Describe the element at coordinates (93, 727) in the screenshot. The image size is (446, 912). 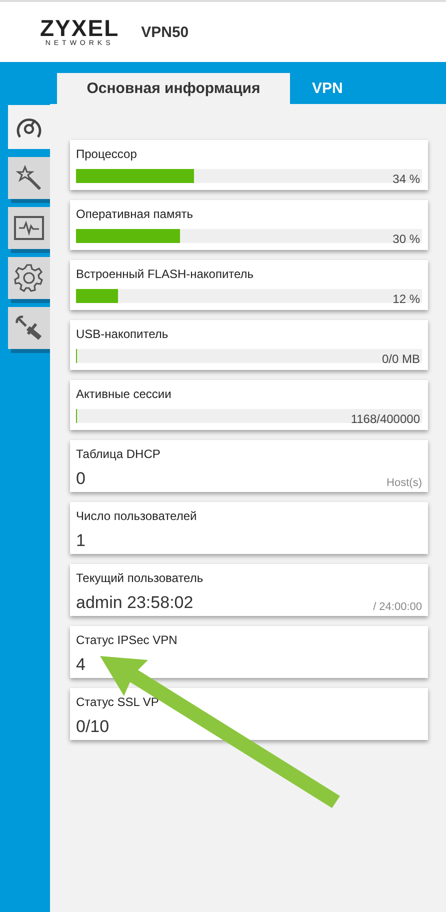
I see `card-value: 0/10` at that location.